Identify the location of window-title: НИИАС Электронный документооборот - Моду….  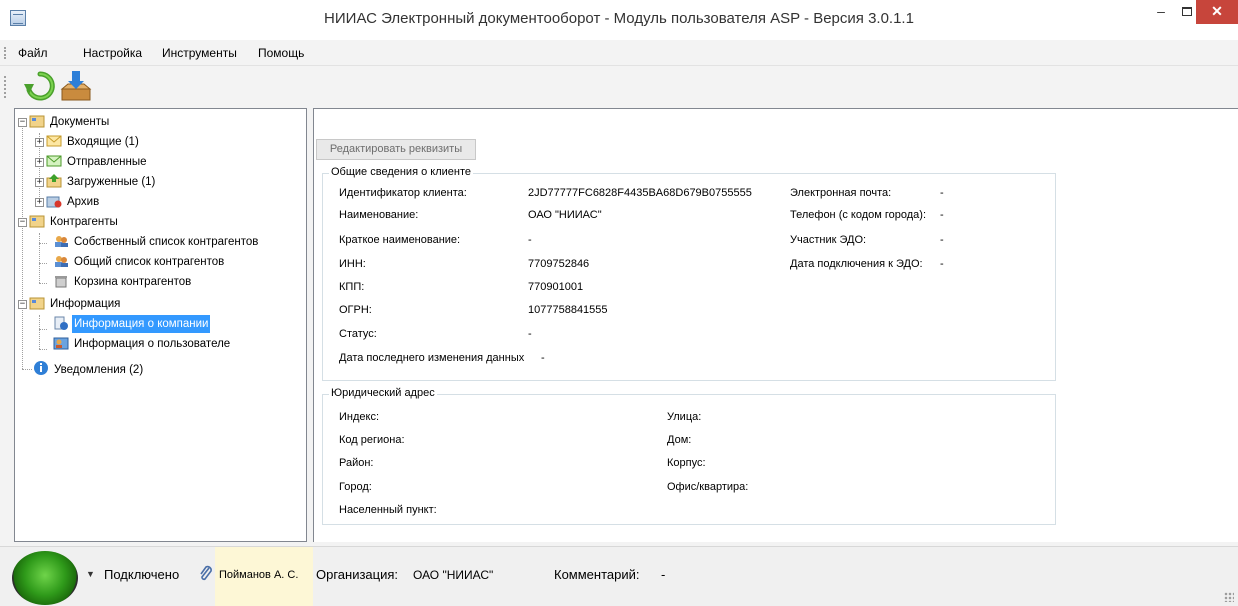
(619, 18).